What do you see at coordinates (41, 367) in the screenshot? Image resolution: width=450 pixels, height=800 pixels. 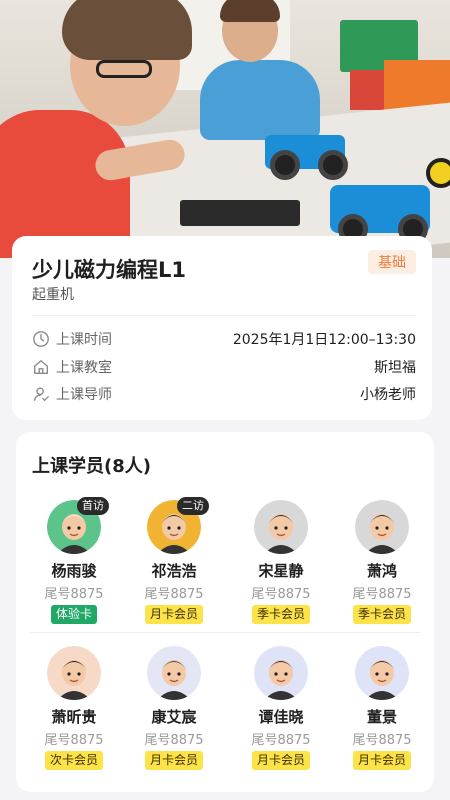 I see `home-icon` at bounding box center [41, 367].